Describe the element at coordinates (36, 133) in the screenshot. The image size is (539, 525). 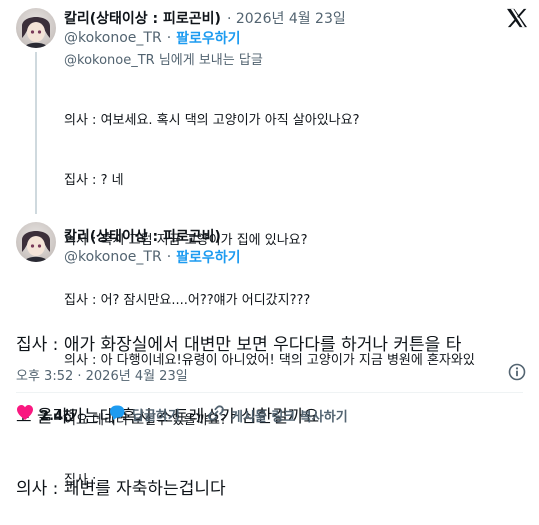
I see `thread-connector-line` at that location.